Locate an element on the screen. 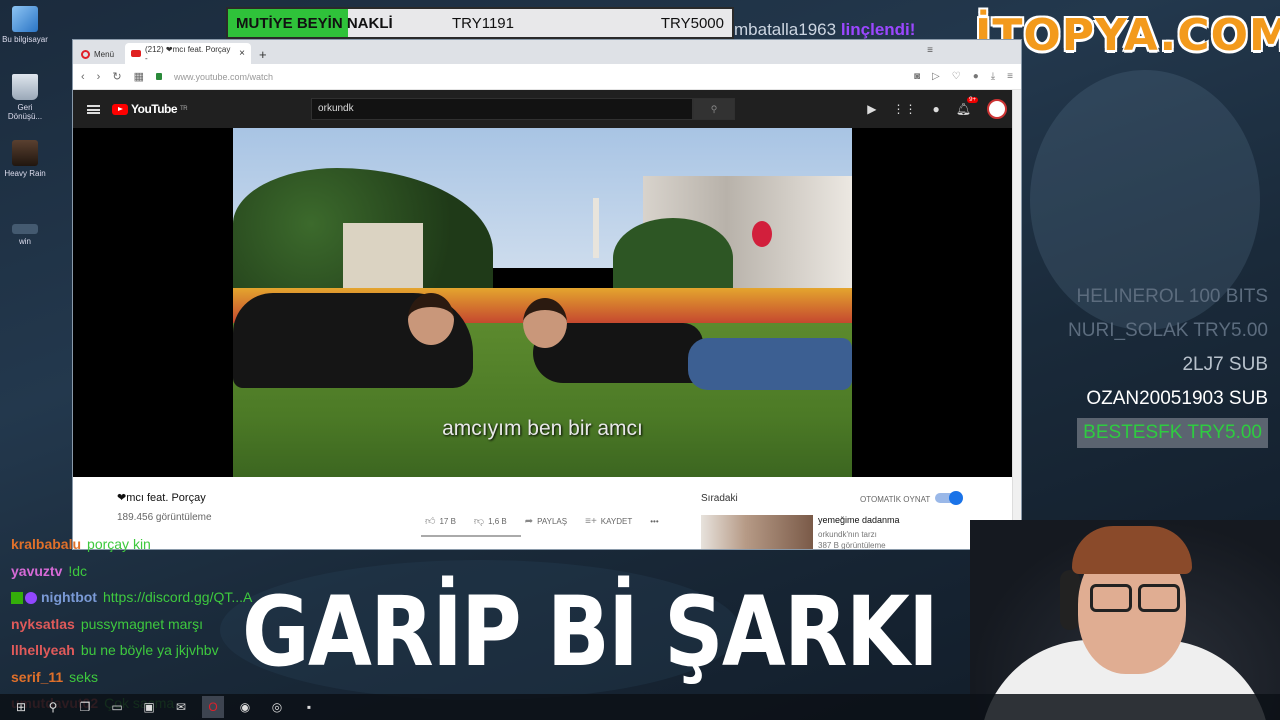  goal-current-amount: TRY1191 is located at coordinates (483, 23).